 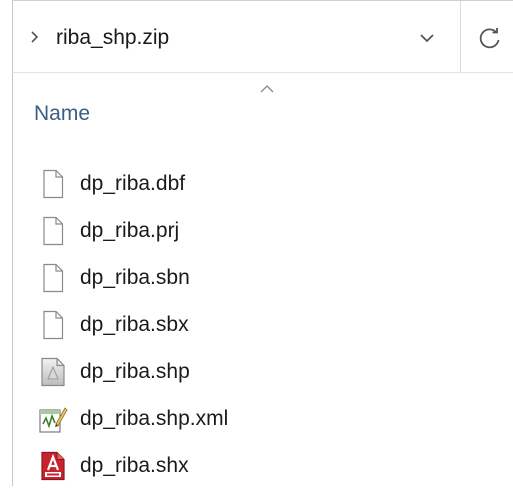 What do you see at coordinates (53, 372) in the screenshot?
I see `shapefile-document-icon` at bounding box center [53, 372].